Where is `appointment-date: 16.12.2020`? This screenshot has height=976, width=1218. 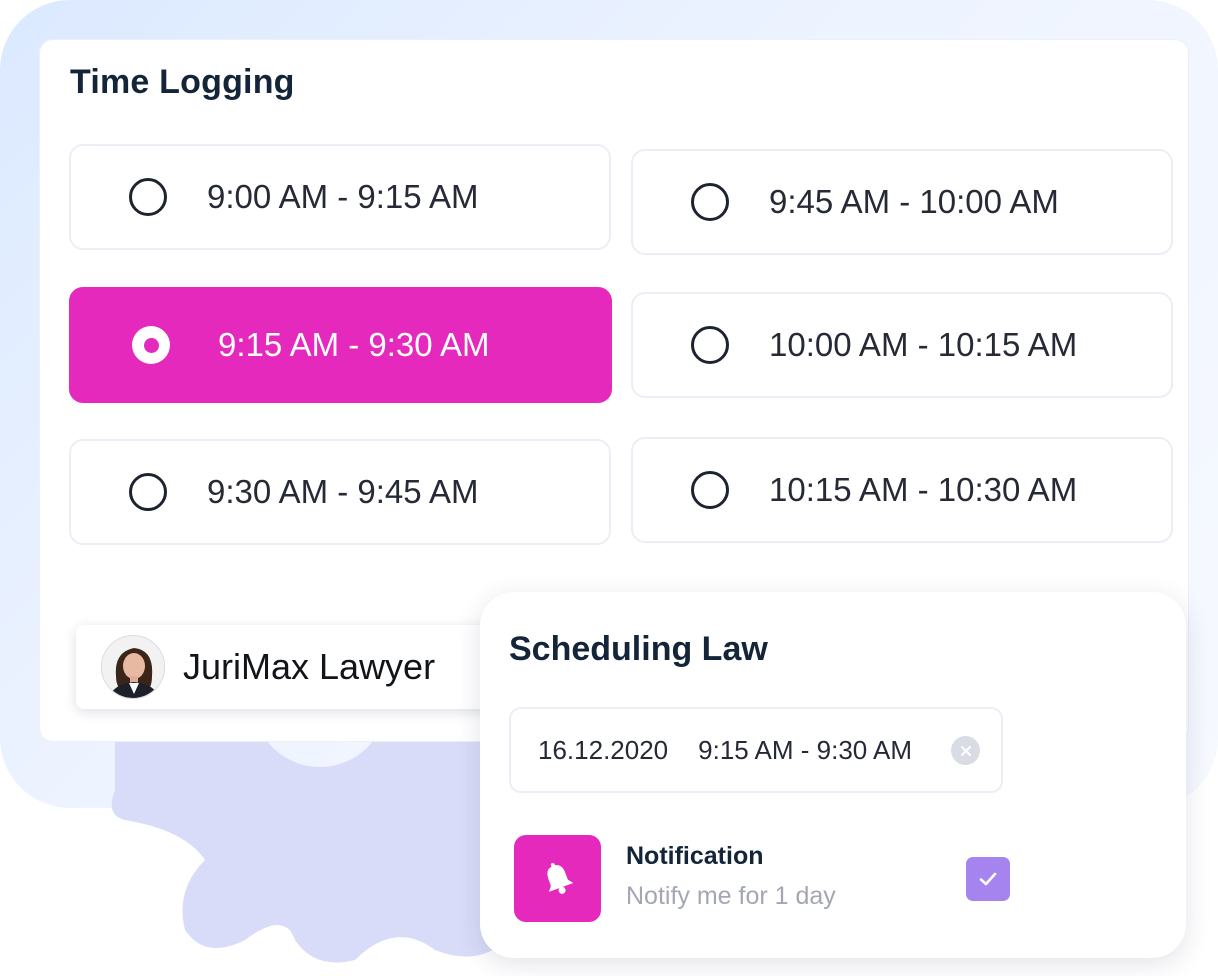
appointment-date: 16.12.2020 is located at coordinates (603, 749).